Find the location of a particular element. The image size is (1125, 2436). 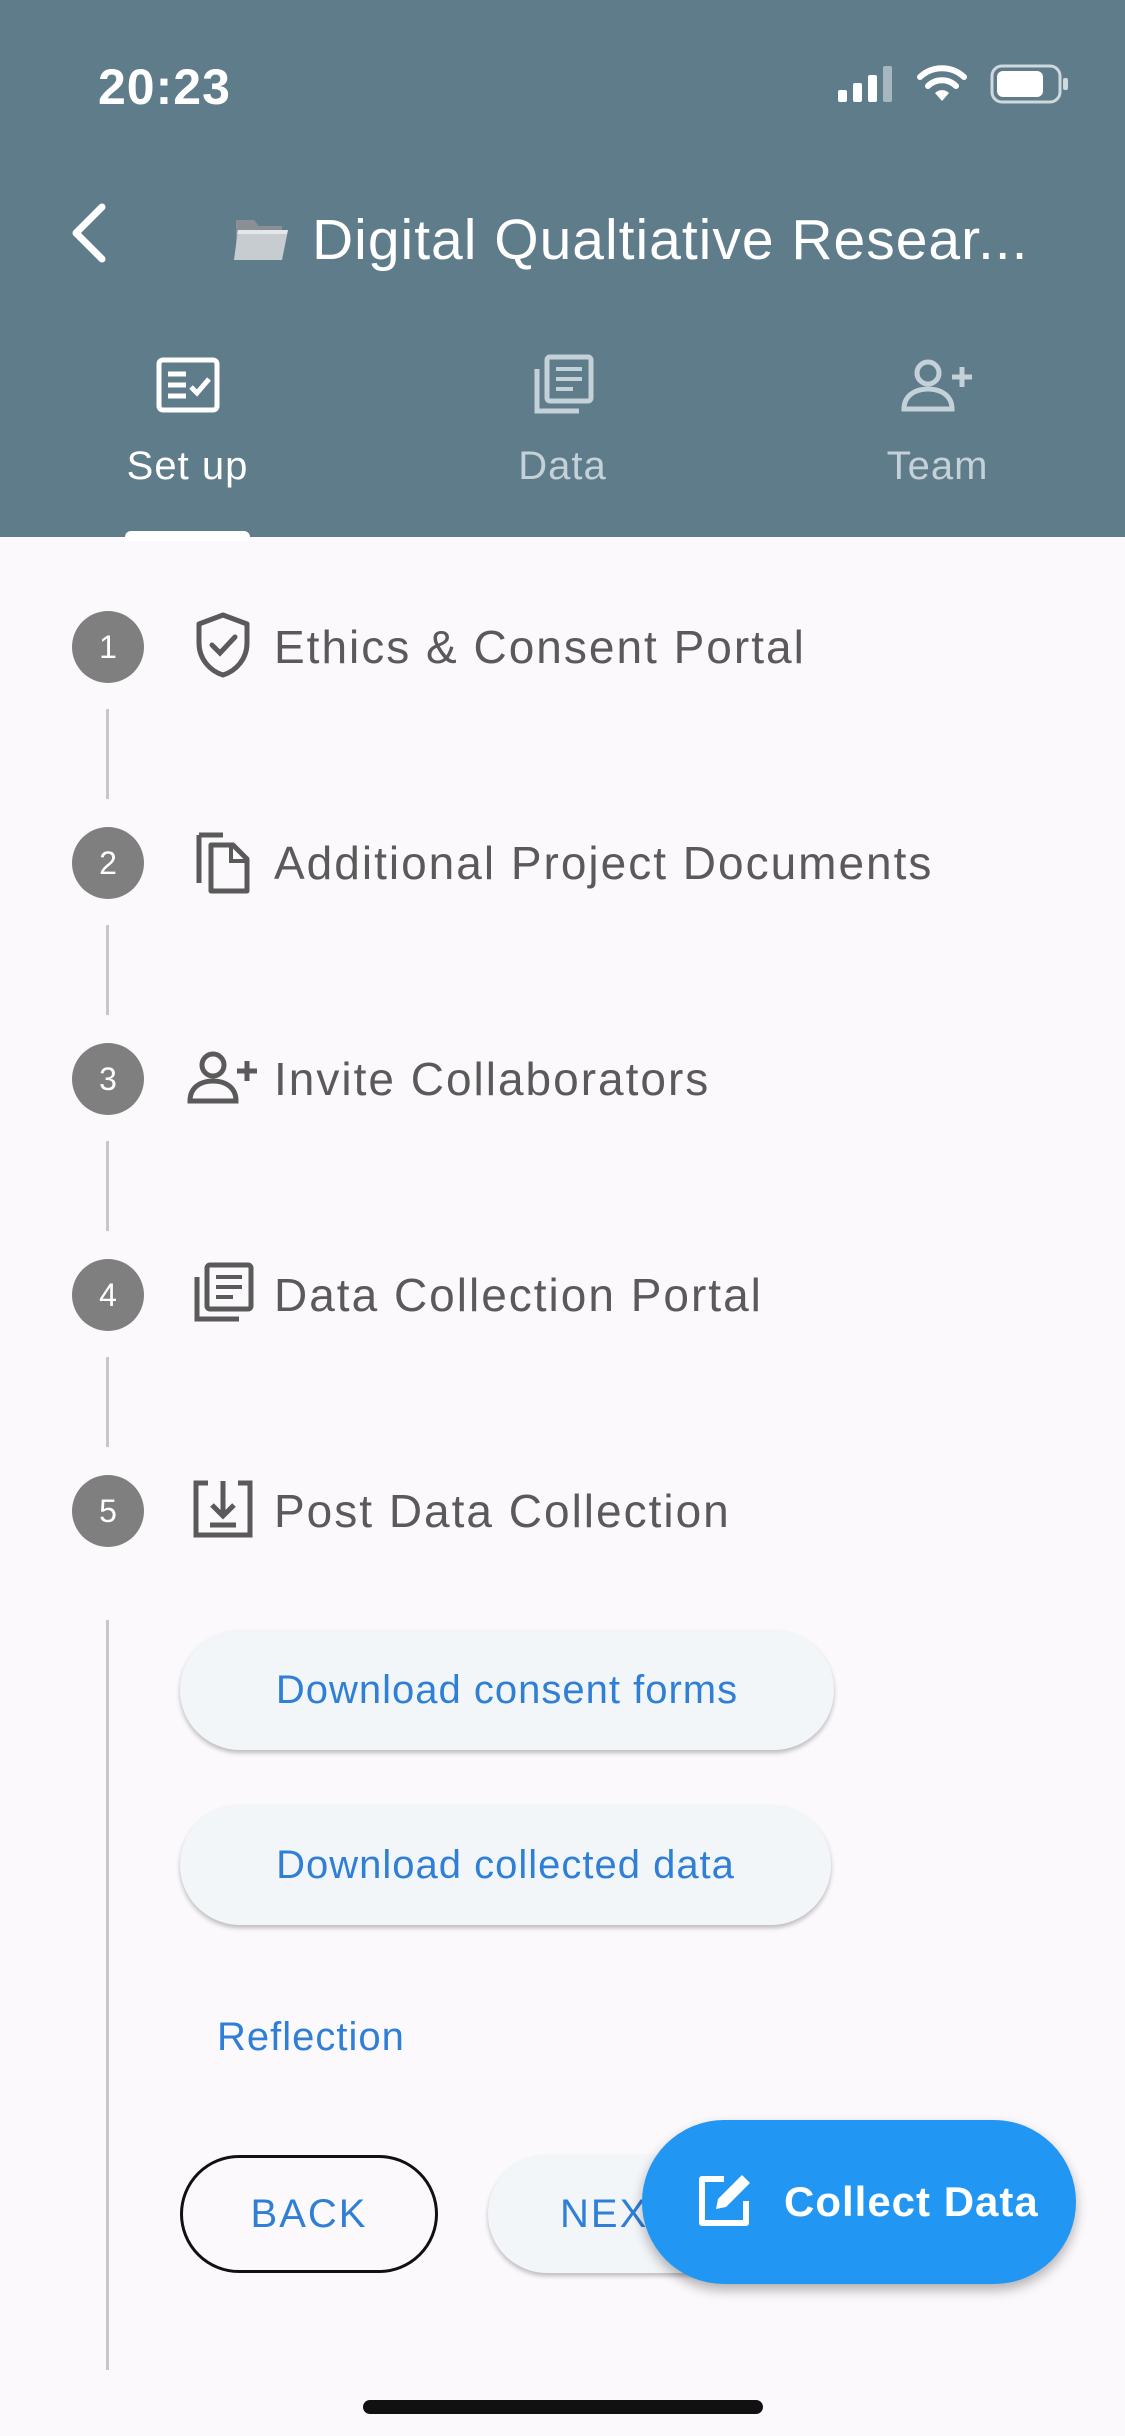

shield-check-icon is located at coordinates (223, 647).